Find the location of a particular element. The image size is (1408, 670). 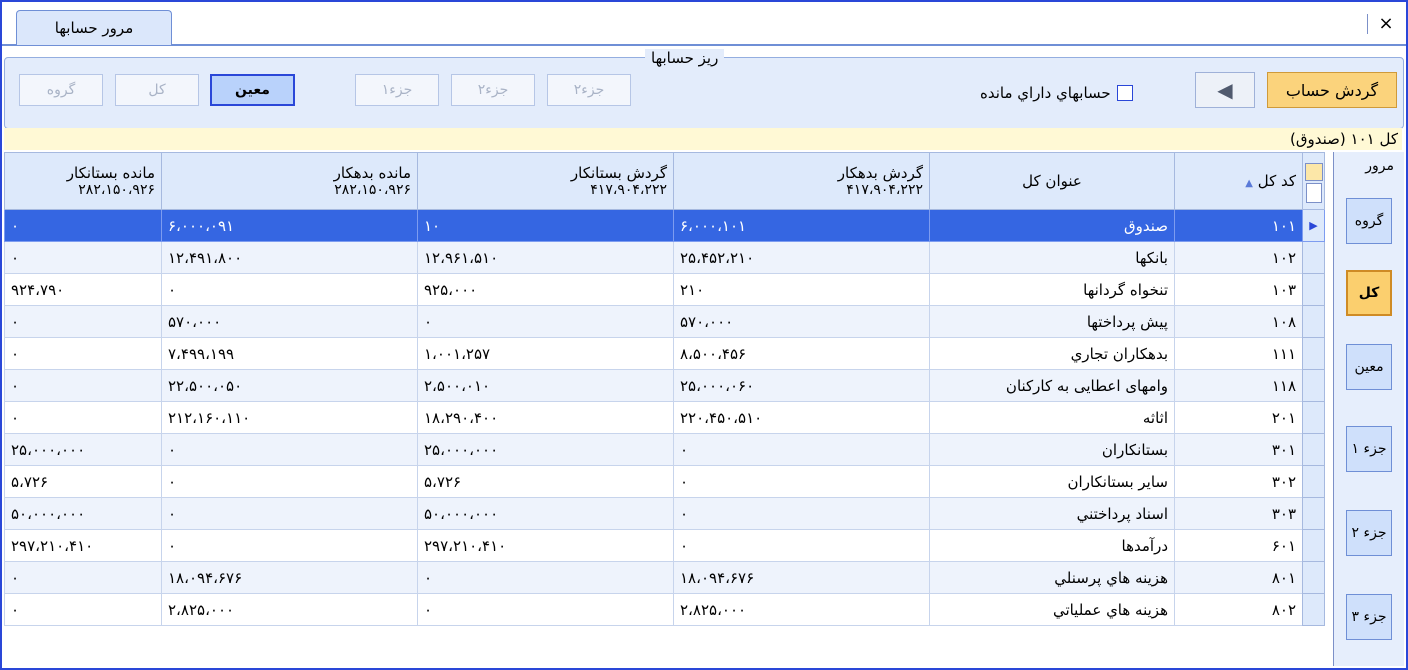

level-joz1-button: جزء۱ is located at coordinates (397, 90).